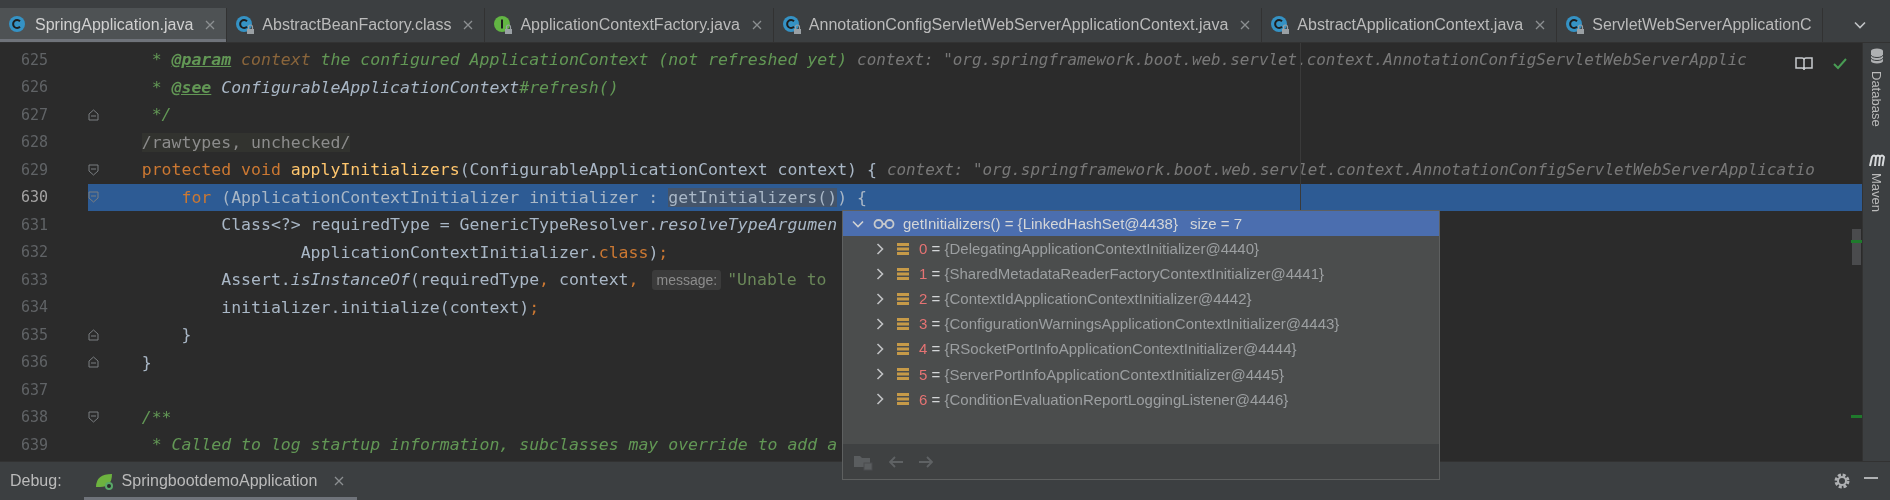 This screenshot has height=500, width=1890. What do you see at coordinates (1073, 223) in the screenshot?
I see `variable-text: getInitializers() = {LinkedHashSet@4438} size = 7` at bounding box center [1073, 223].